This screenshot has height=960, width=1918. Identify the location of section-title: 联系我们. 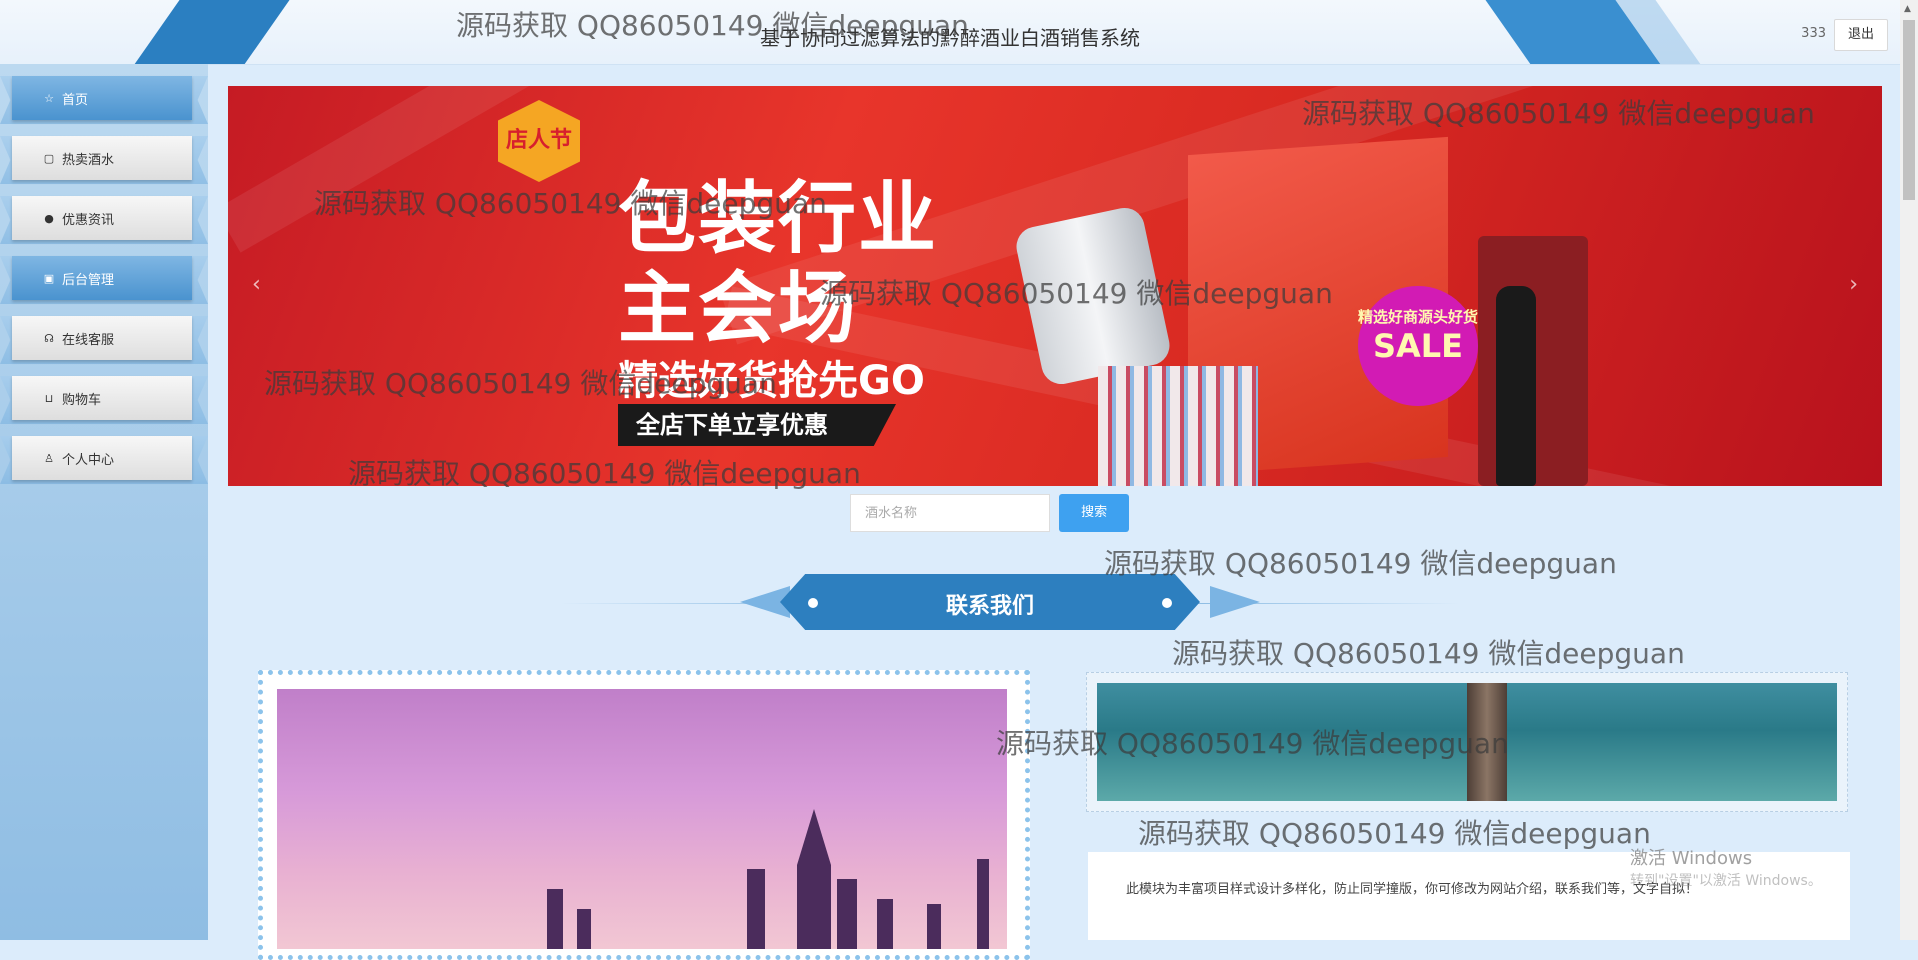
(989, 606).